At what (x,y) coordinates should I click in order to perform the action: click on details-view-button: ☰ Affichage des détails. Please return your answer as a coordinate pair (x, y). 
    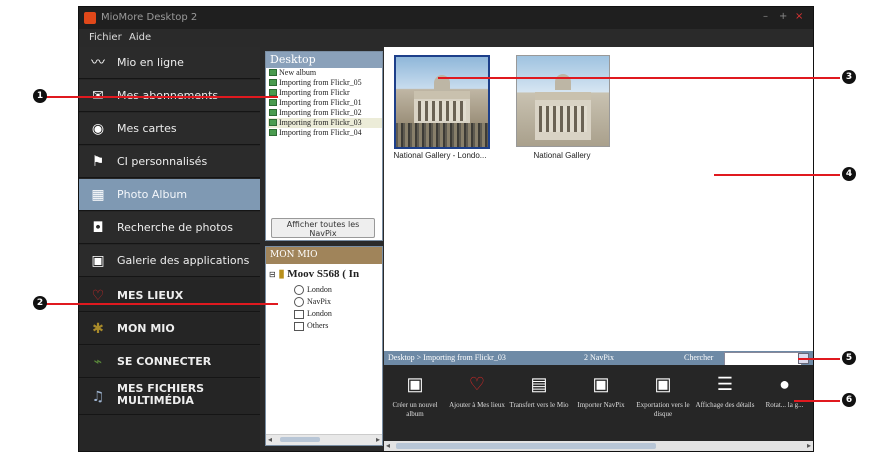
    Looking at the image, I should click on (725, 403).